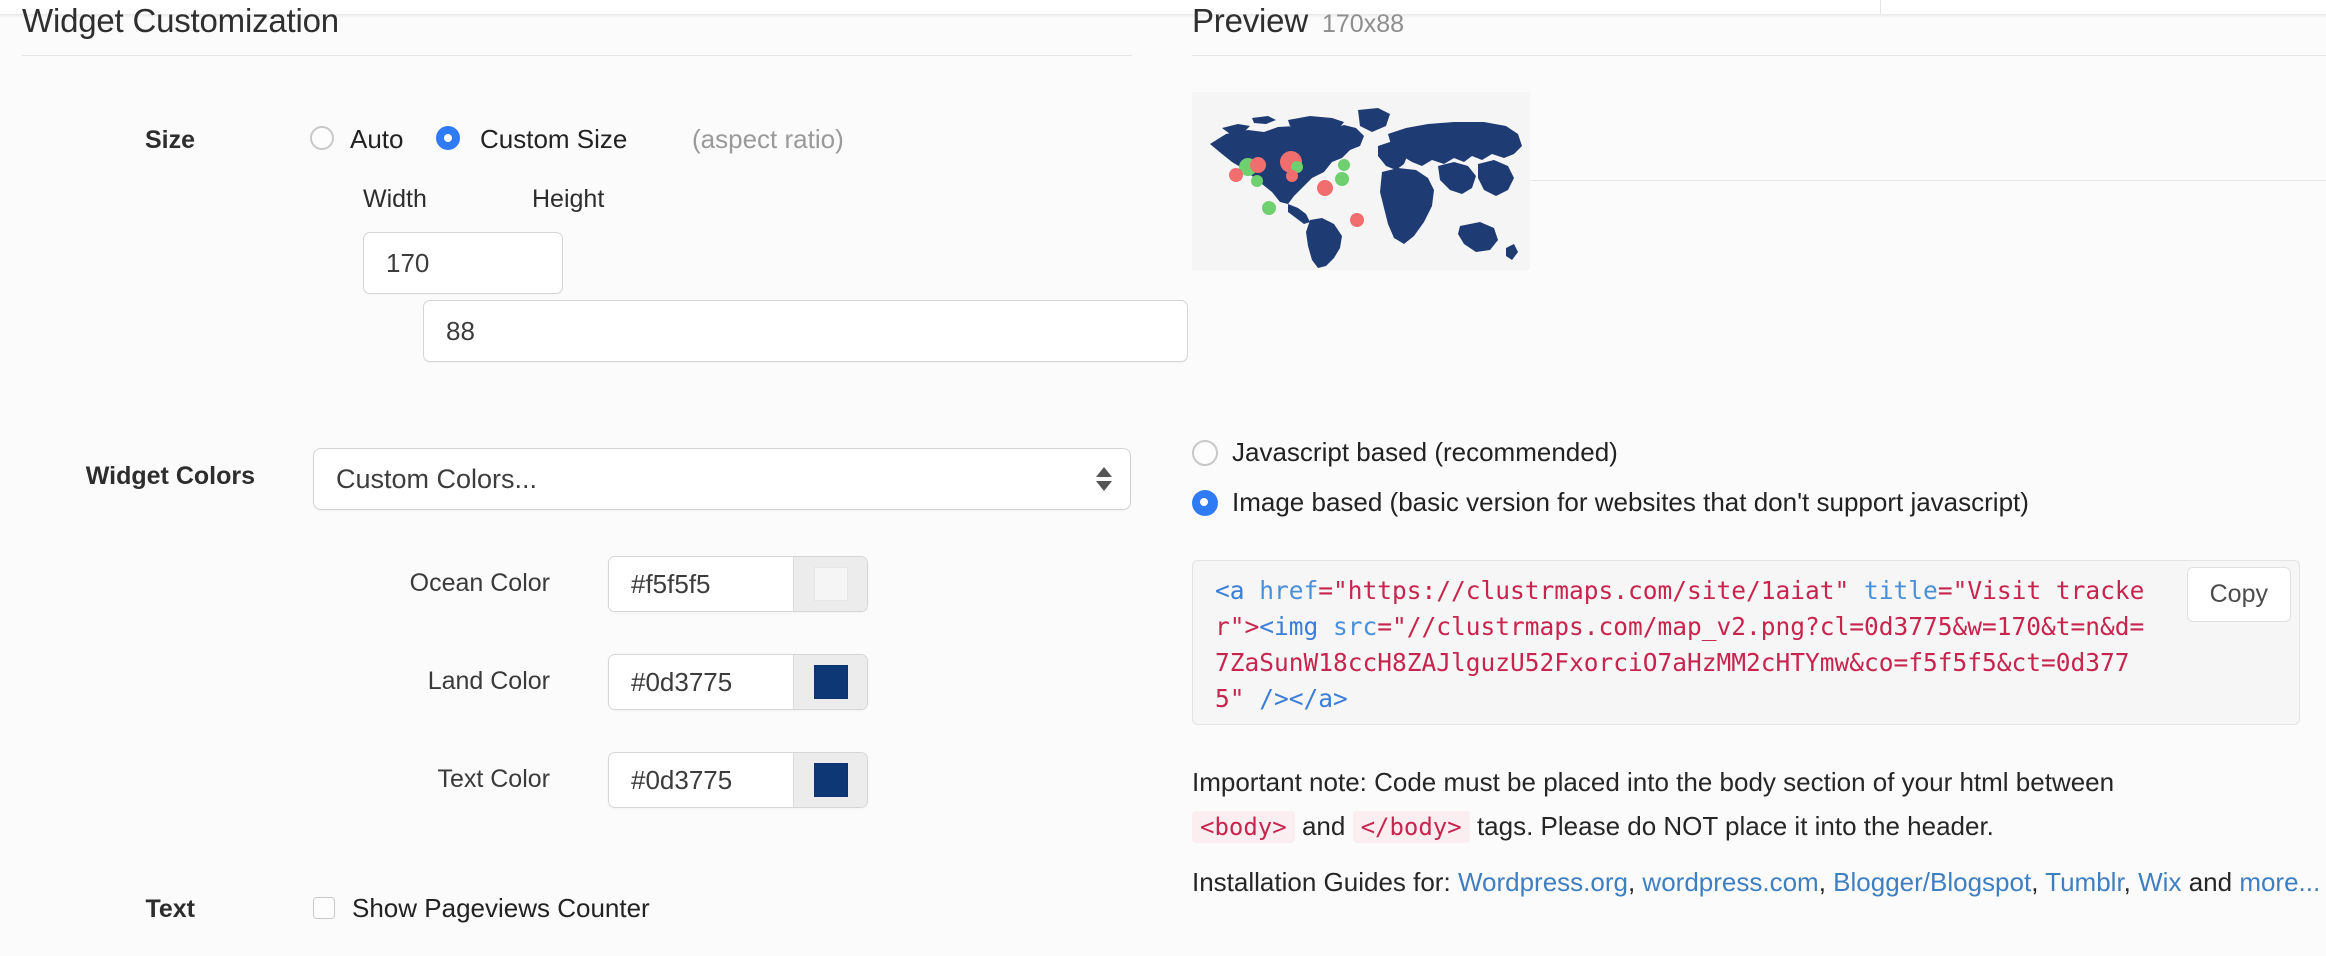 This screenshot has height=956, width=2326. I want to click on size-auto-radio, so click(322, 138).